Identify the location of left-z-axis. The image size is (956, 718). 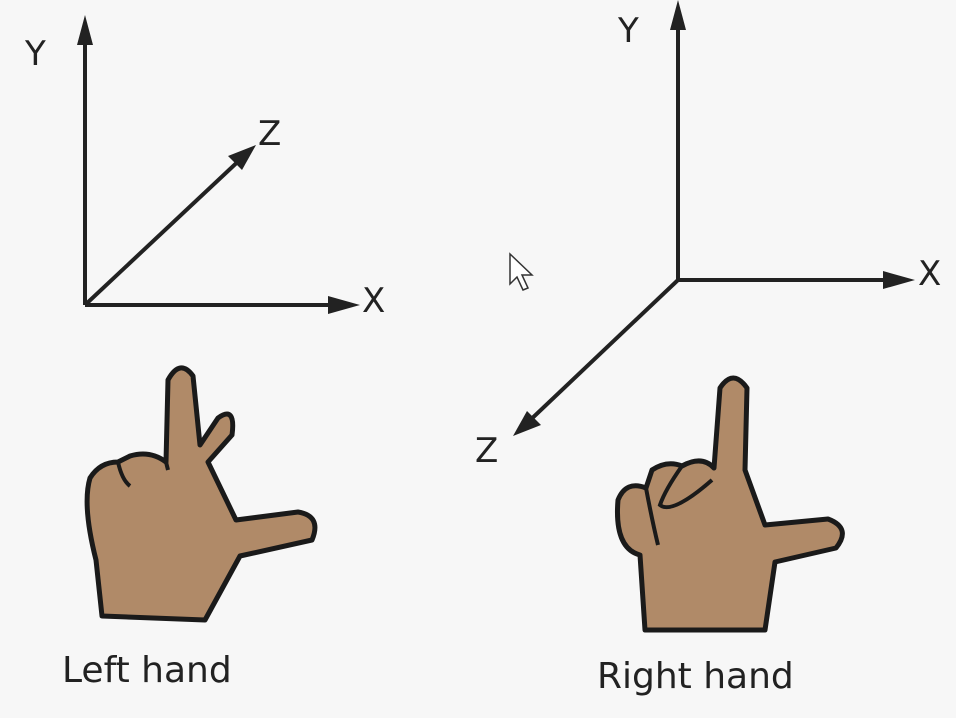
(165, 230).